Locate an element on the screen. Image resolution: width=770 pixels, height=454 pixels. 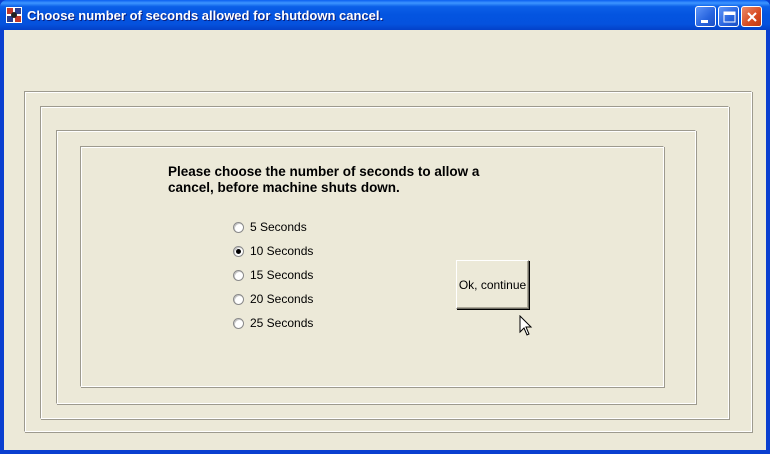
radio-label: 25 Seconds is located at coordinates (281, 323).